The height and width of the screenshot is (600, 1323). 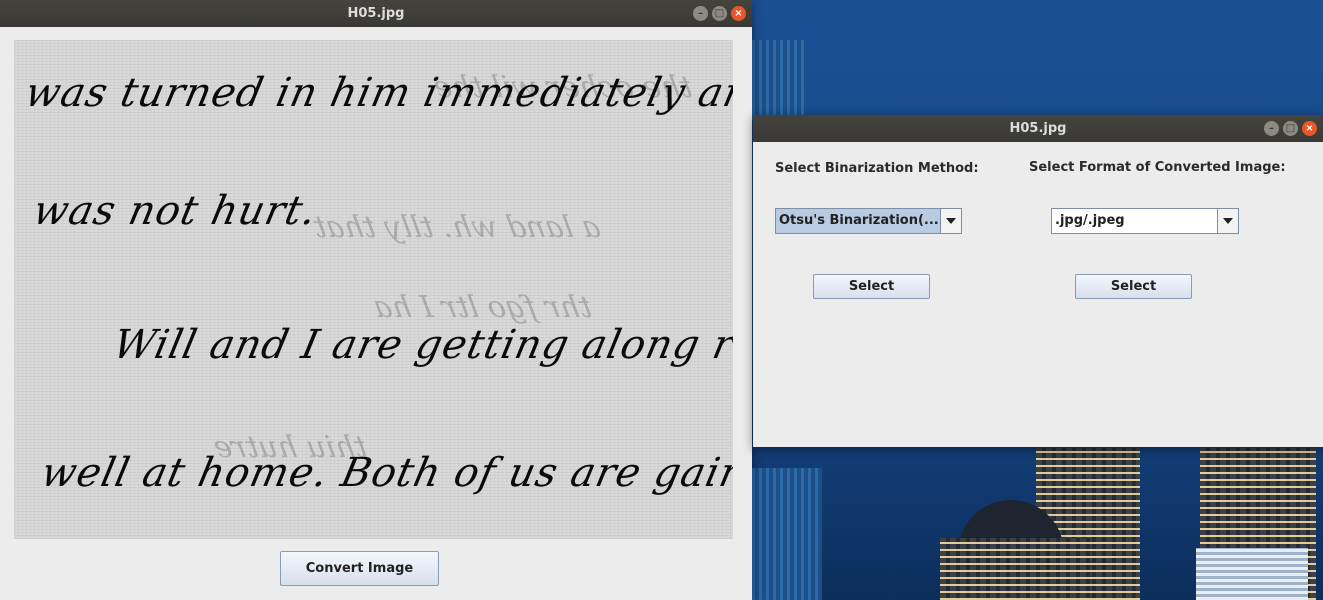 I want to click on binarization-label: Select Binarization Method:, so click(x=877, y=168).